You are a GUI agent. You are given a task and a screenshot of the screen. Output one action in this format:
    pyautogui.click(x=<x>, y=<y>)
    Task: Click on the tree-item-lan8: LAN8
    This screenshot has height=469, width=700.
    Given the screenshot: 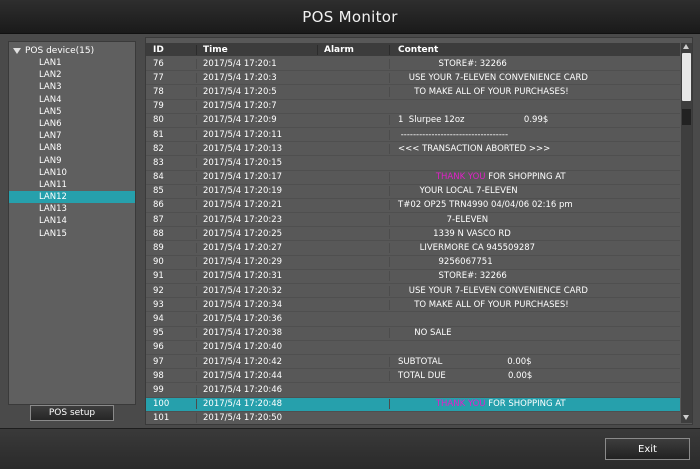 What is the action you would take?
    pyautogui.click(x=72, y=148)
    